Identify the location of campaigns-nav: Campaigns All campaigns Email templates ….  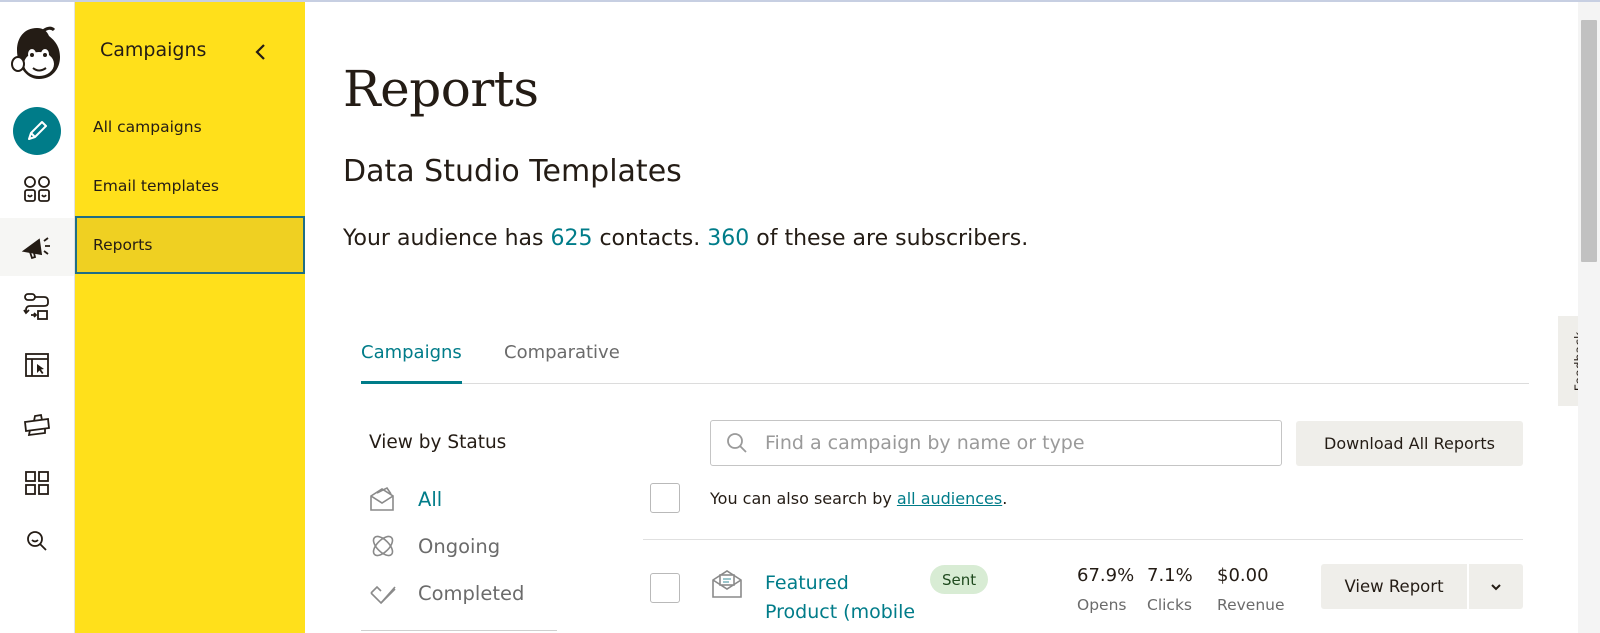
(190, 317).